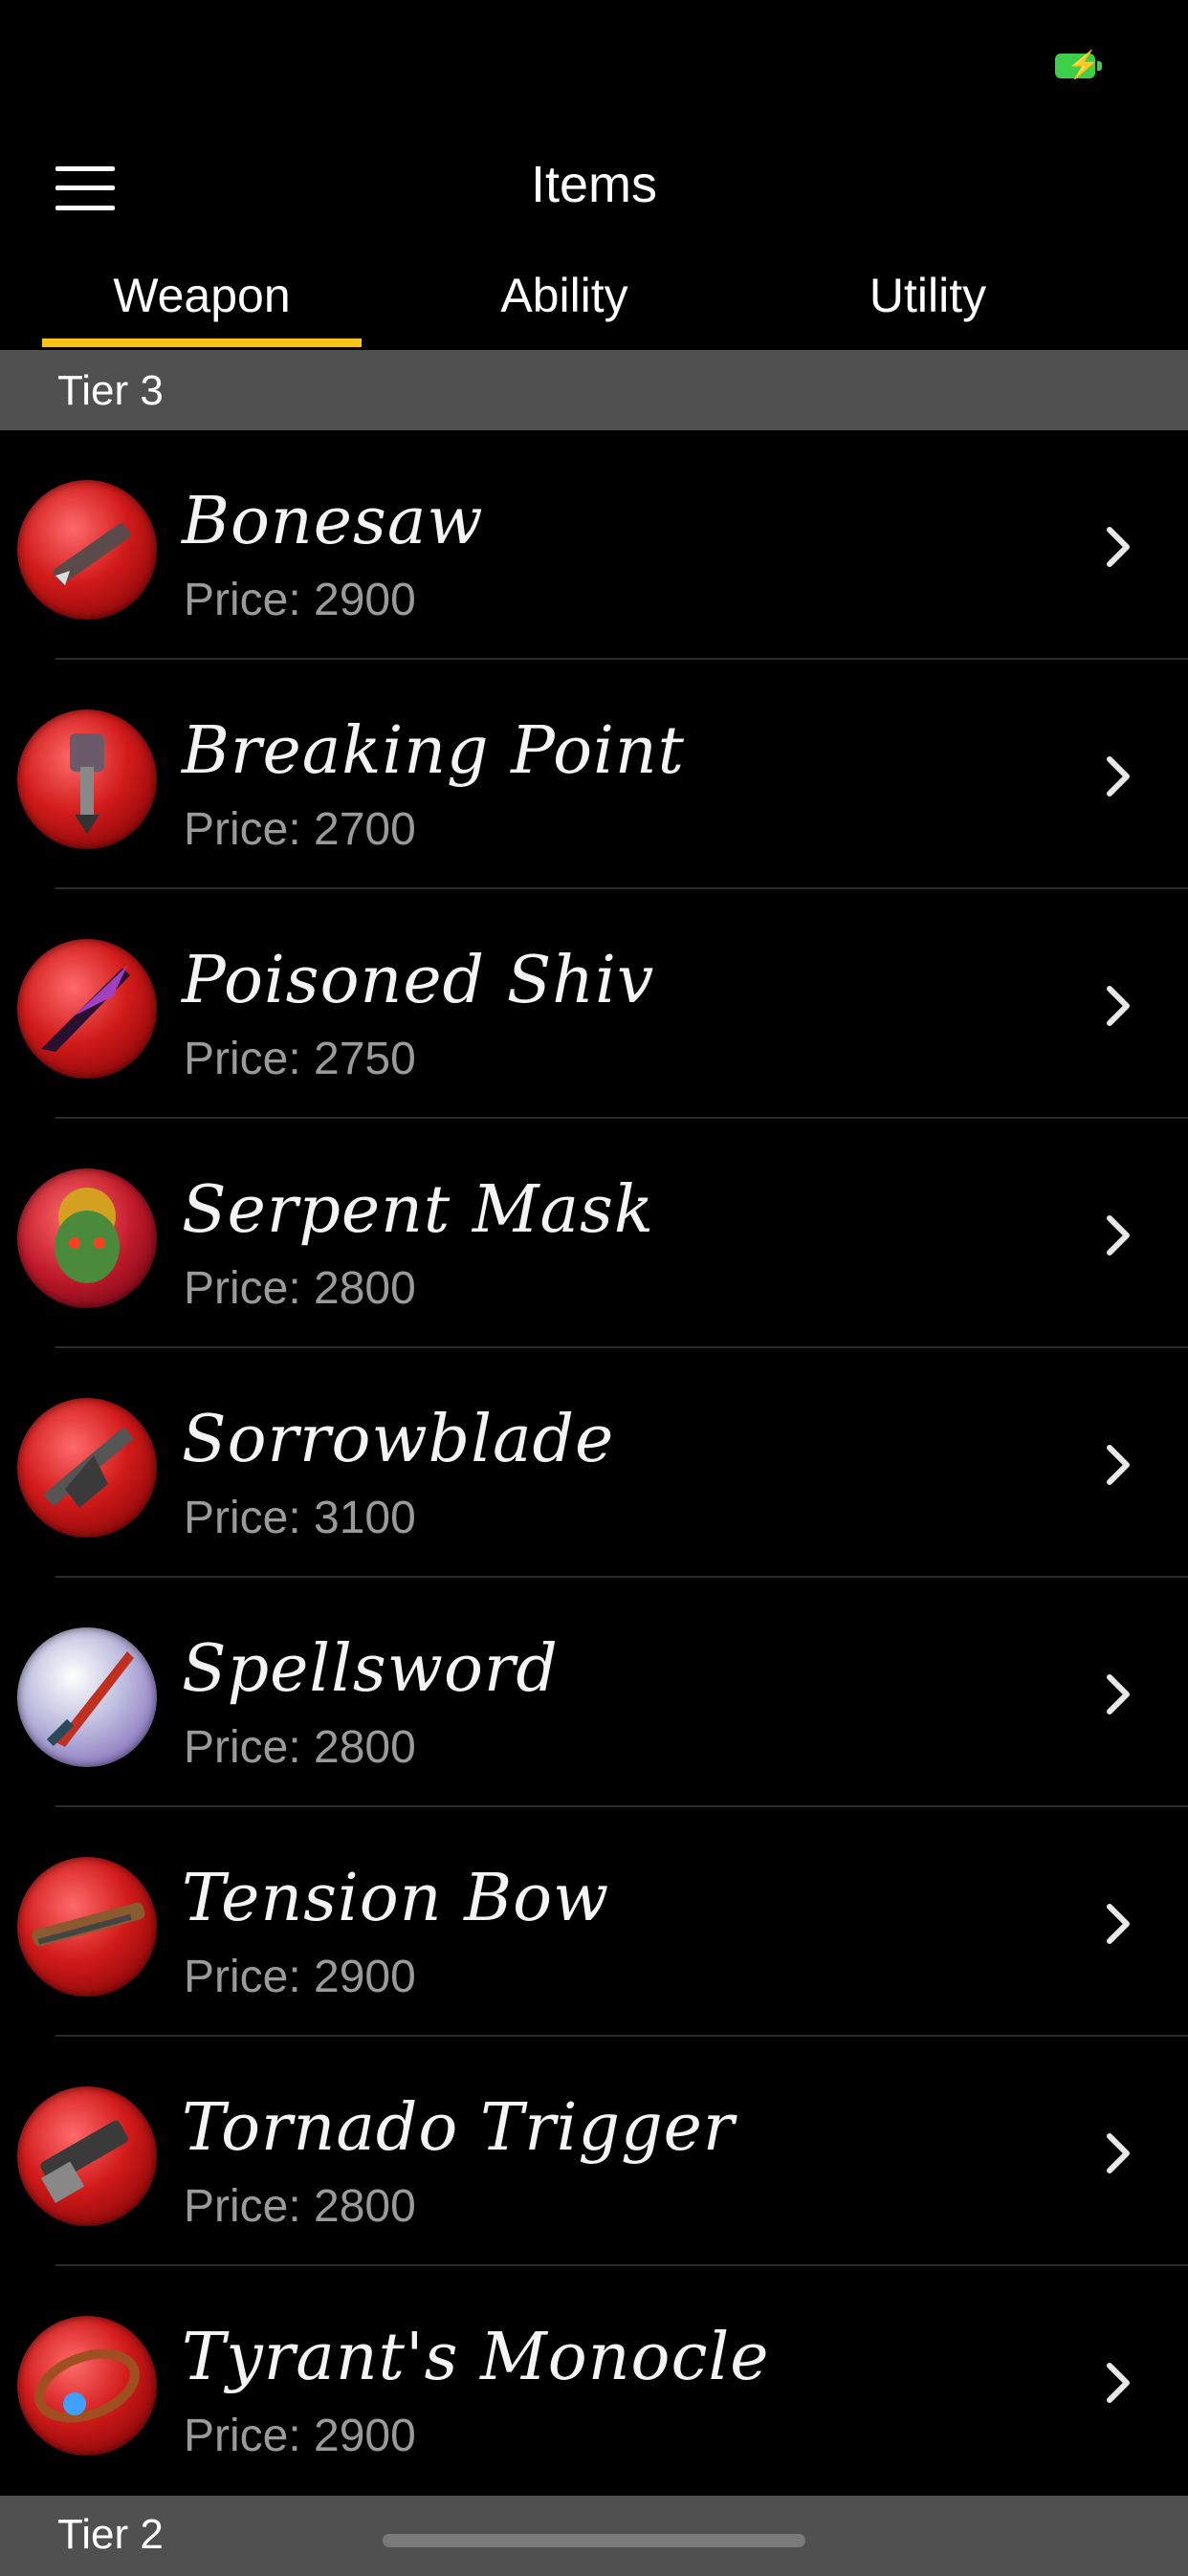 The width and height of the screenshot is (1188, 2576). What do you see at coordinates (564, 309) in the screenshot?
I see `tab-ability: Ability` at bounding box center [564, 309].